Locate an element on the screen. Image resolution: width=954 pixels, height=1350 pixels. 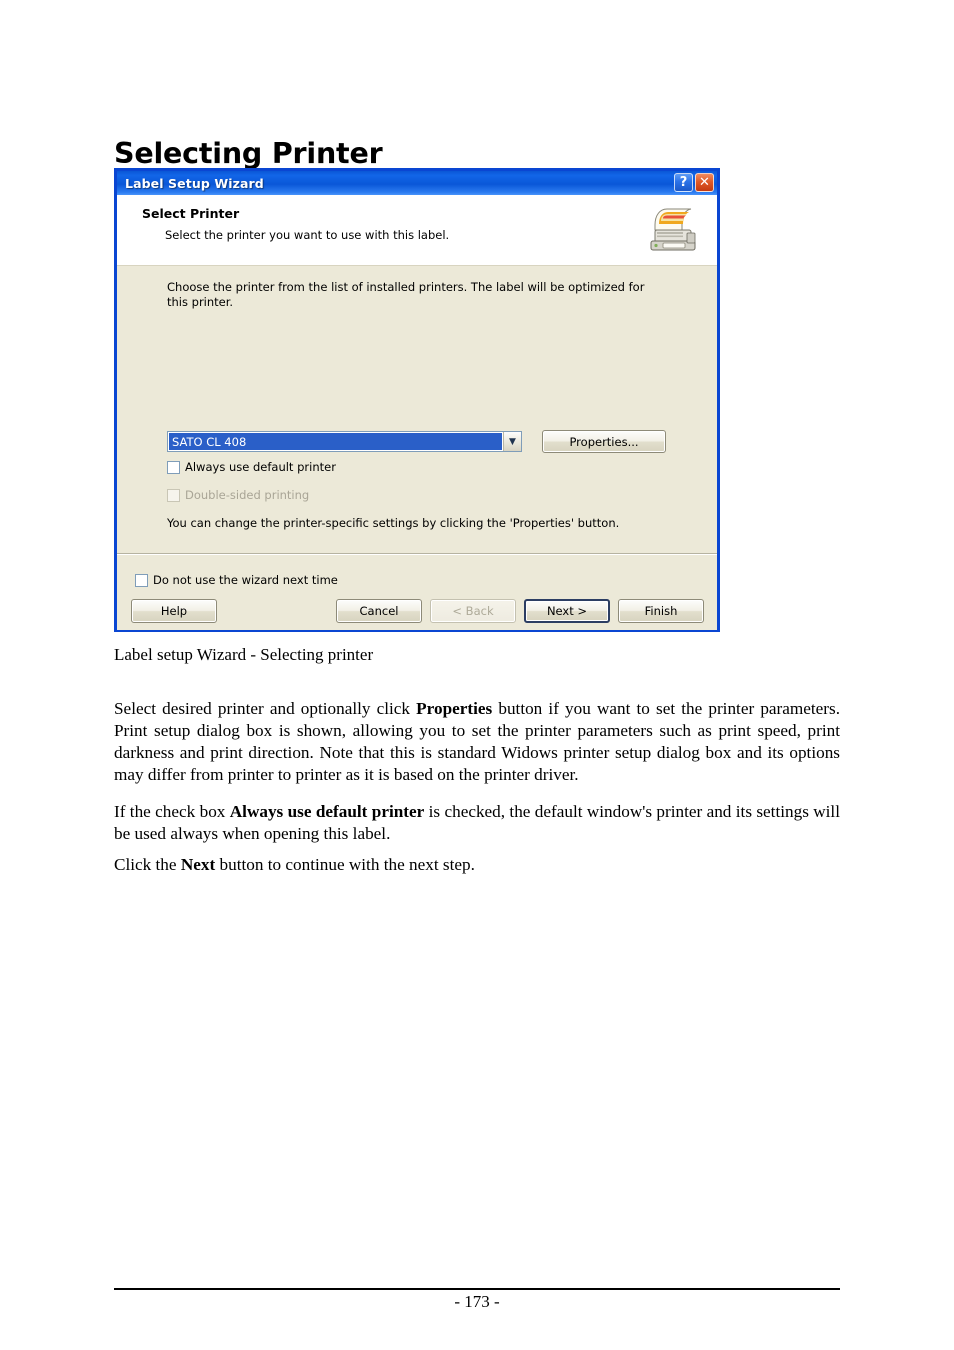
always-use-default-printer-checkbox: Always use default printer is located at coordinates (251, 467).